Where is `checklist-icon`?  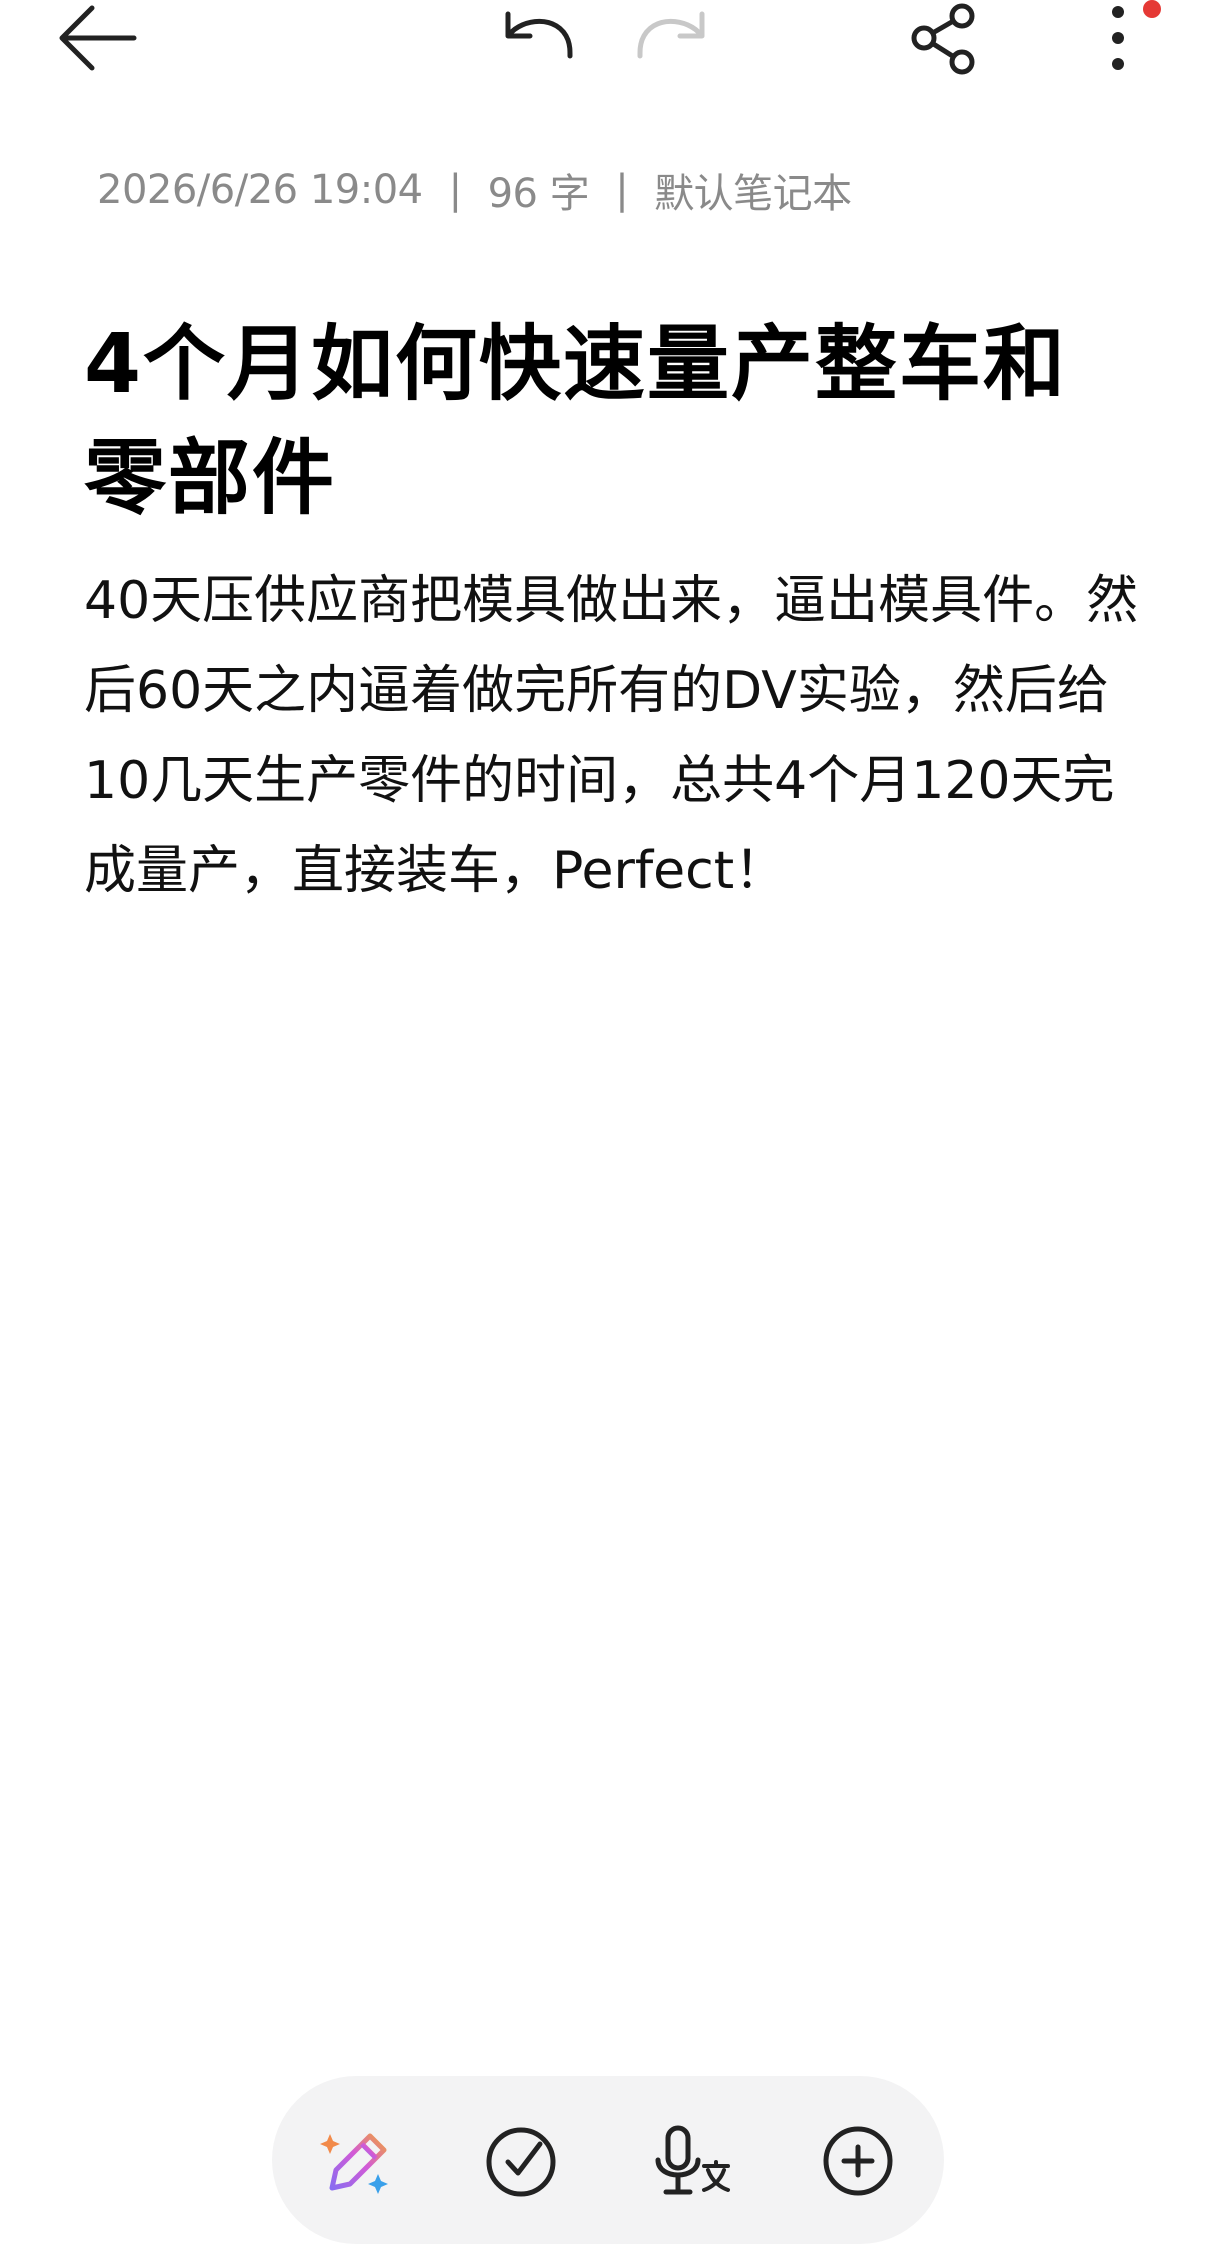
checklist-icon is located at coordinates (521, 2161).